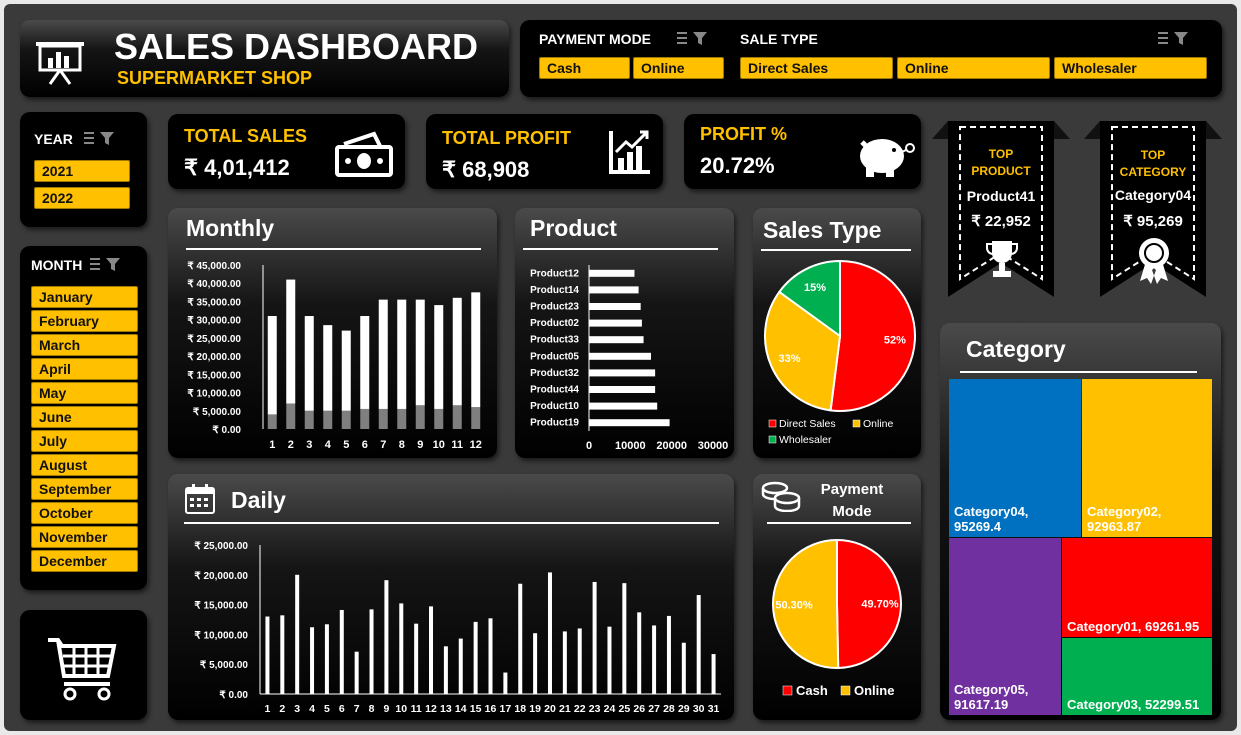 This screenshot has width=1241, height=735. I want to click on month-june-button: June, so click(84, 417).